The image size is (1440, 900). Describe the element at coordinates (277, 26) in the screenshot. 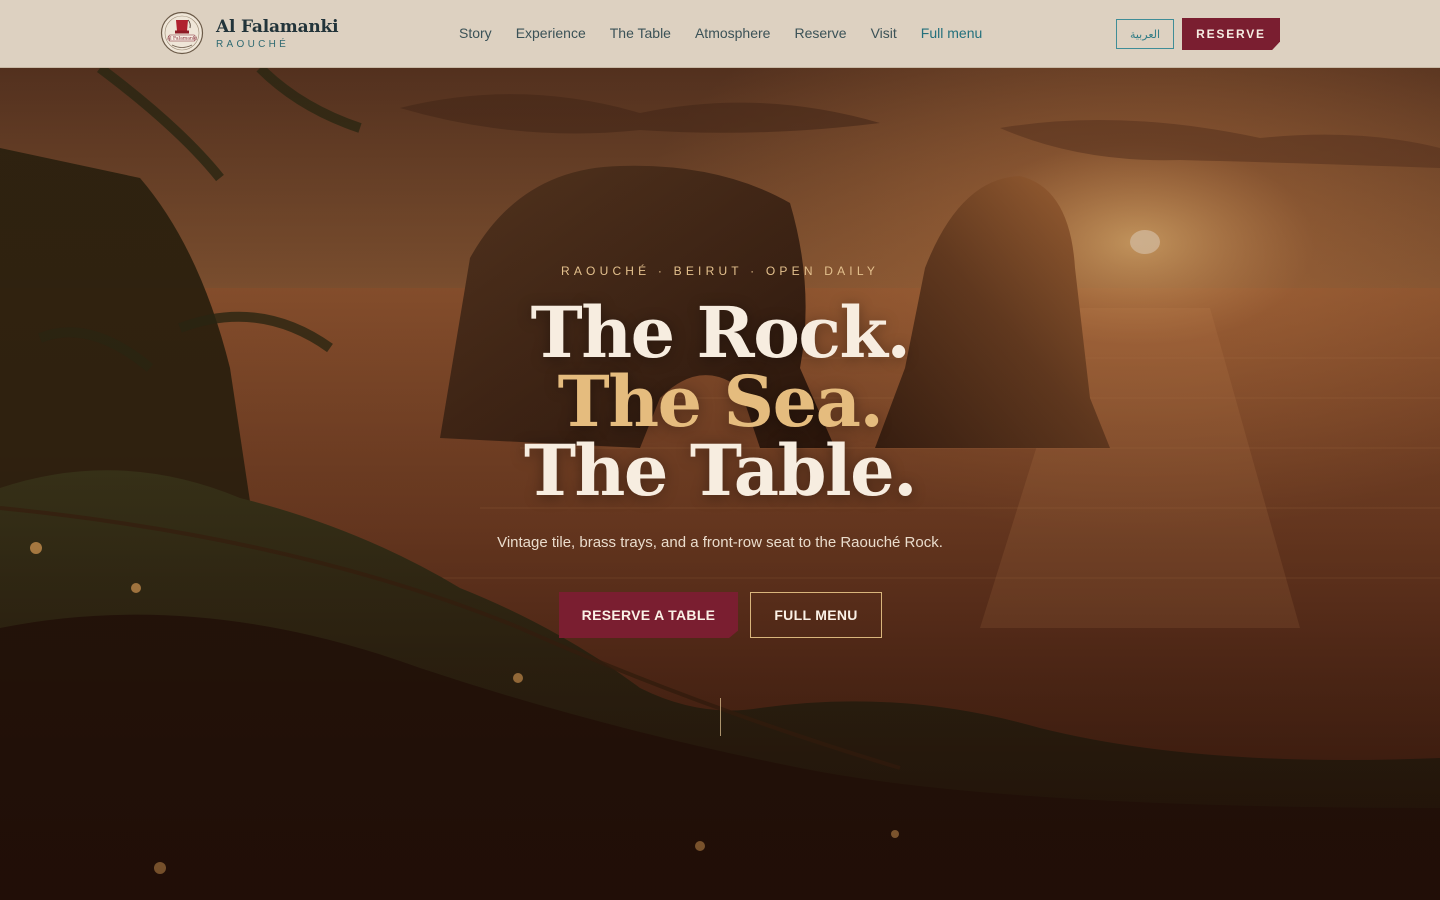

I see `brand-name: Al Falamanki` at that location.